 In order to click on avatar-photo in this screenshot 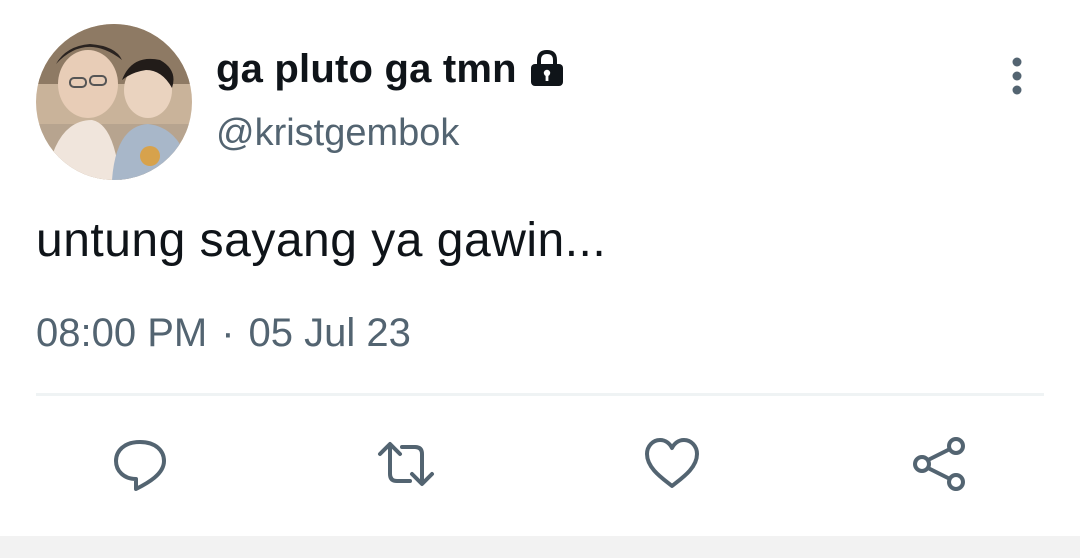, I will do `click(114, 102)`.